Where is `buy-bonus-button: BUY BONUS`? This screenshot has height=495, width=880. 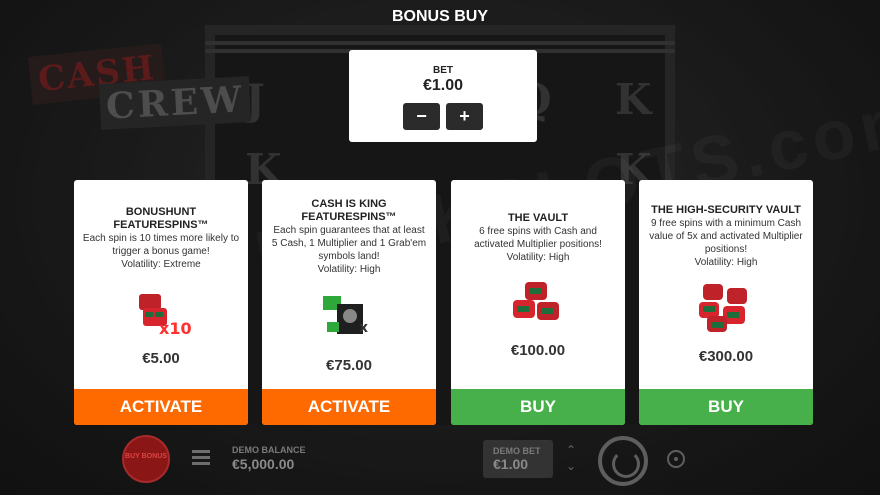
buy-bonus-button: BUY BONUS is located at coordinates (146, 459).